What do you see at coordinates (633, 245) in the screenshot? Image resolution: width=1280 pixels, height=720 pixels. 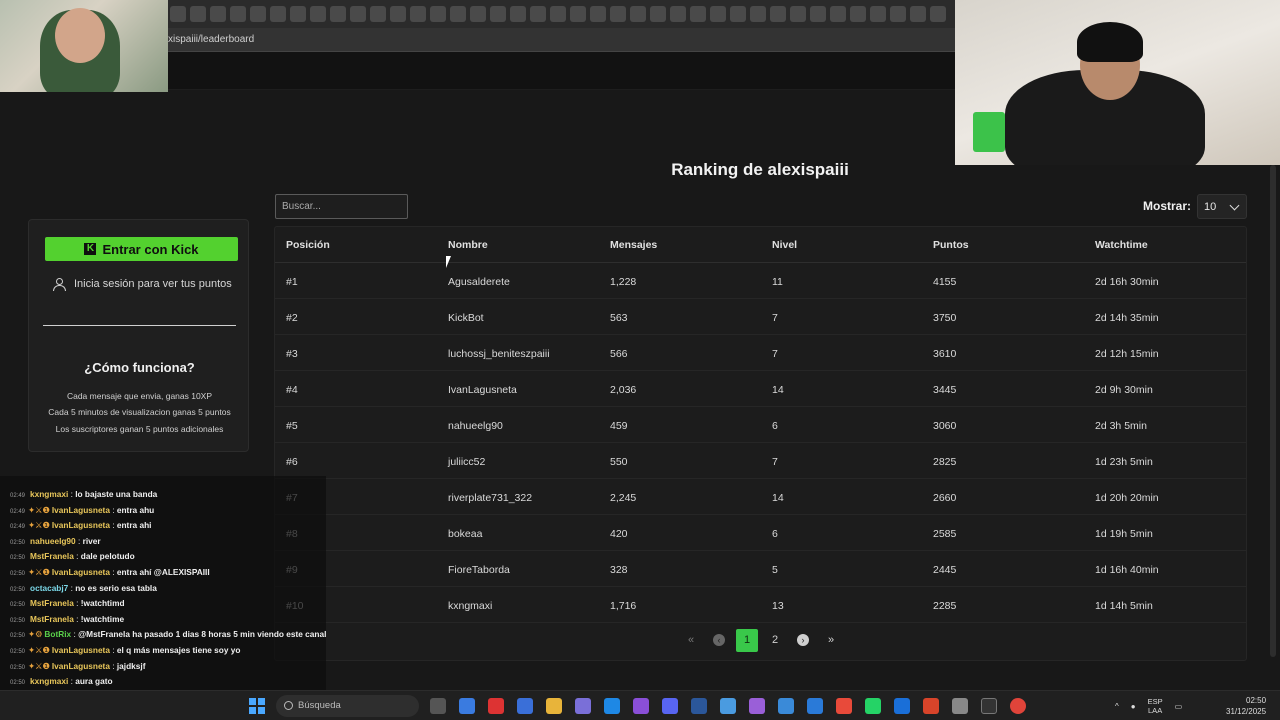 I see `column-header-messages: Mensajes` at bounding box center [633, 245].